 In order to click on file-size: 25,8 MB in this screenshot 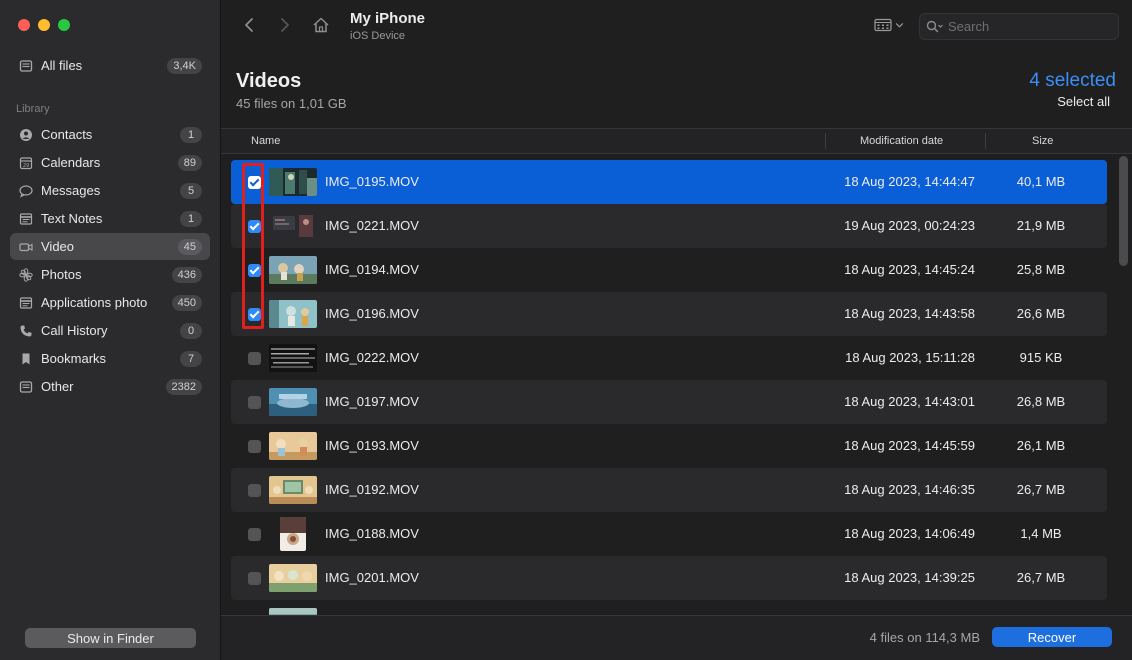, I will do `click(1041, 269)`.